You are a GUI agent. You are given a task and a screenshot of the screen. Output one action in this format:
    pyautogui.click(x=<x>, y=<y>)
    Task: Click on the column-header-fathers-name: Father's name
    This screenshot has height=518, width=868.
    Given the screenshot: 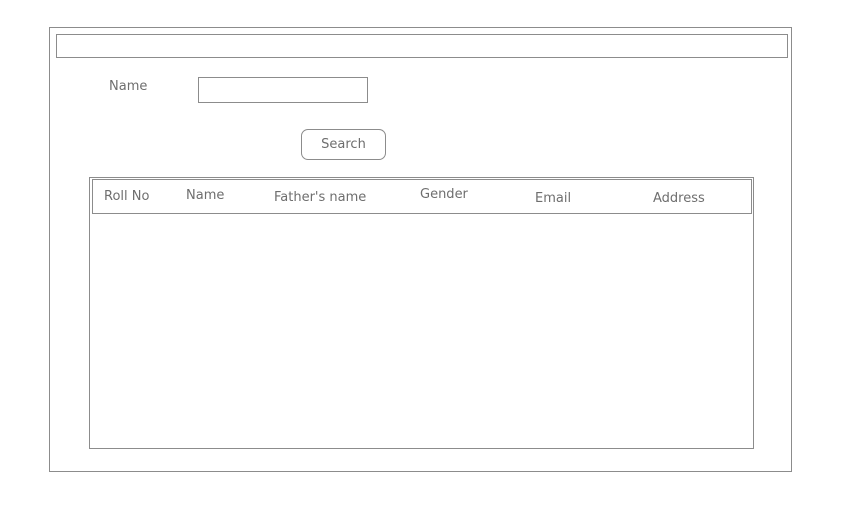 What is the action you would take?
    pyautogui.click(x=320, y=197)
    